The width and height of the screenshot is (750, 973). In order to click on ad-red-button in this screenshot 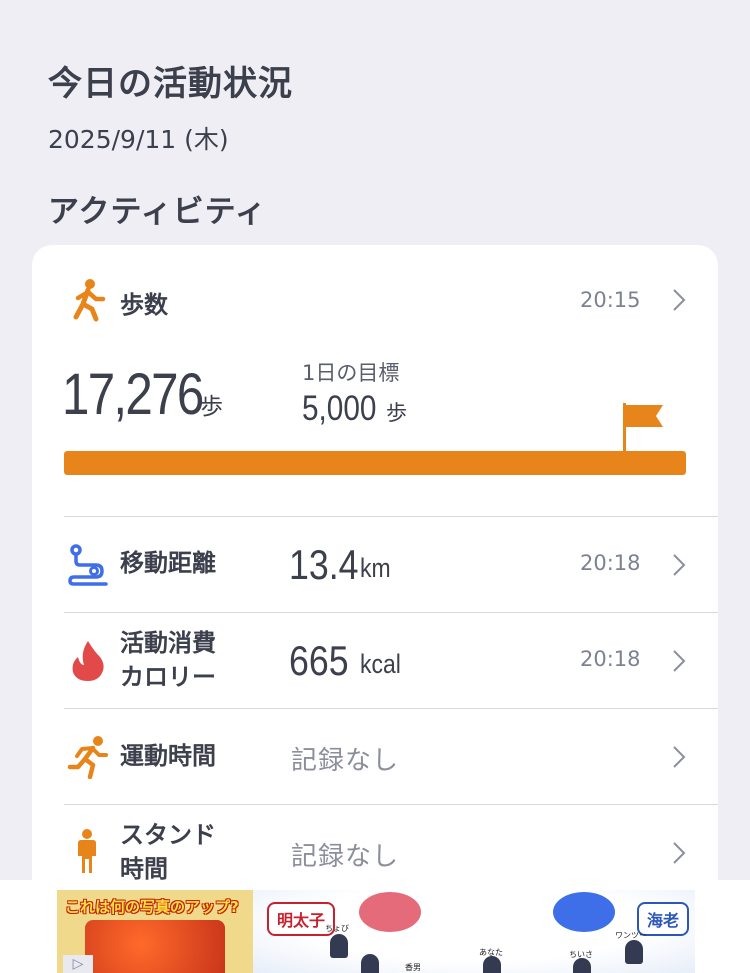, I will do `click(390, 912)`.